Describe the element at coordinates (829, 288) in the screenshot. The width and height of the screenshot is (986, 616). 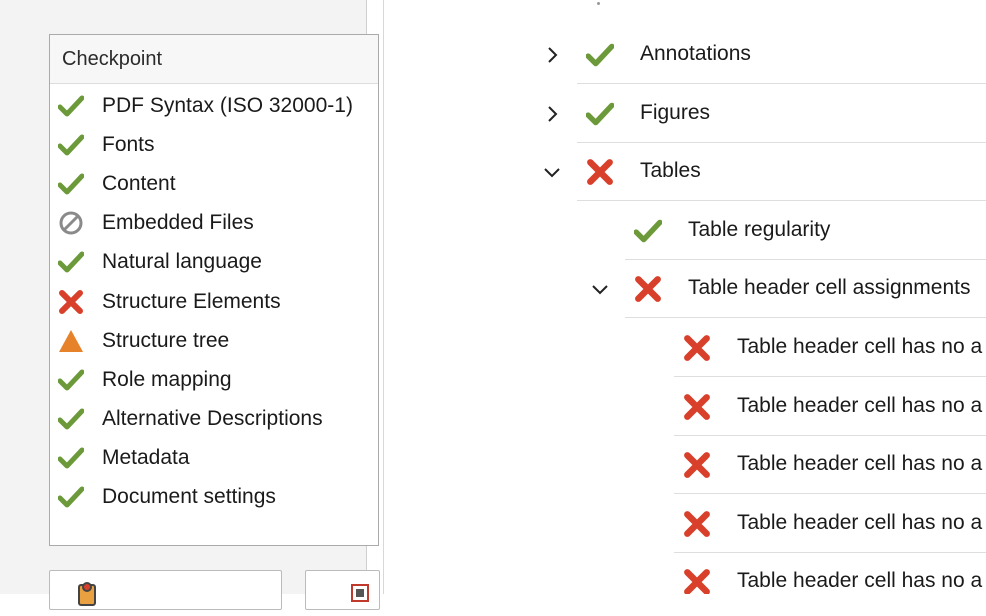
I see `tree-row-label: Table header cell assignments` at that location.